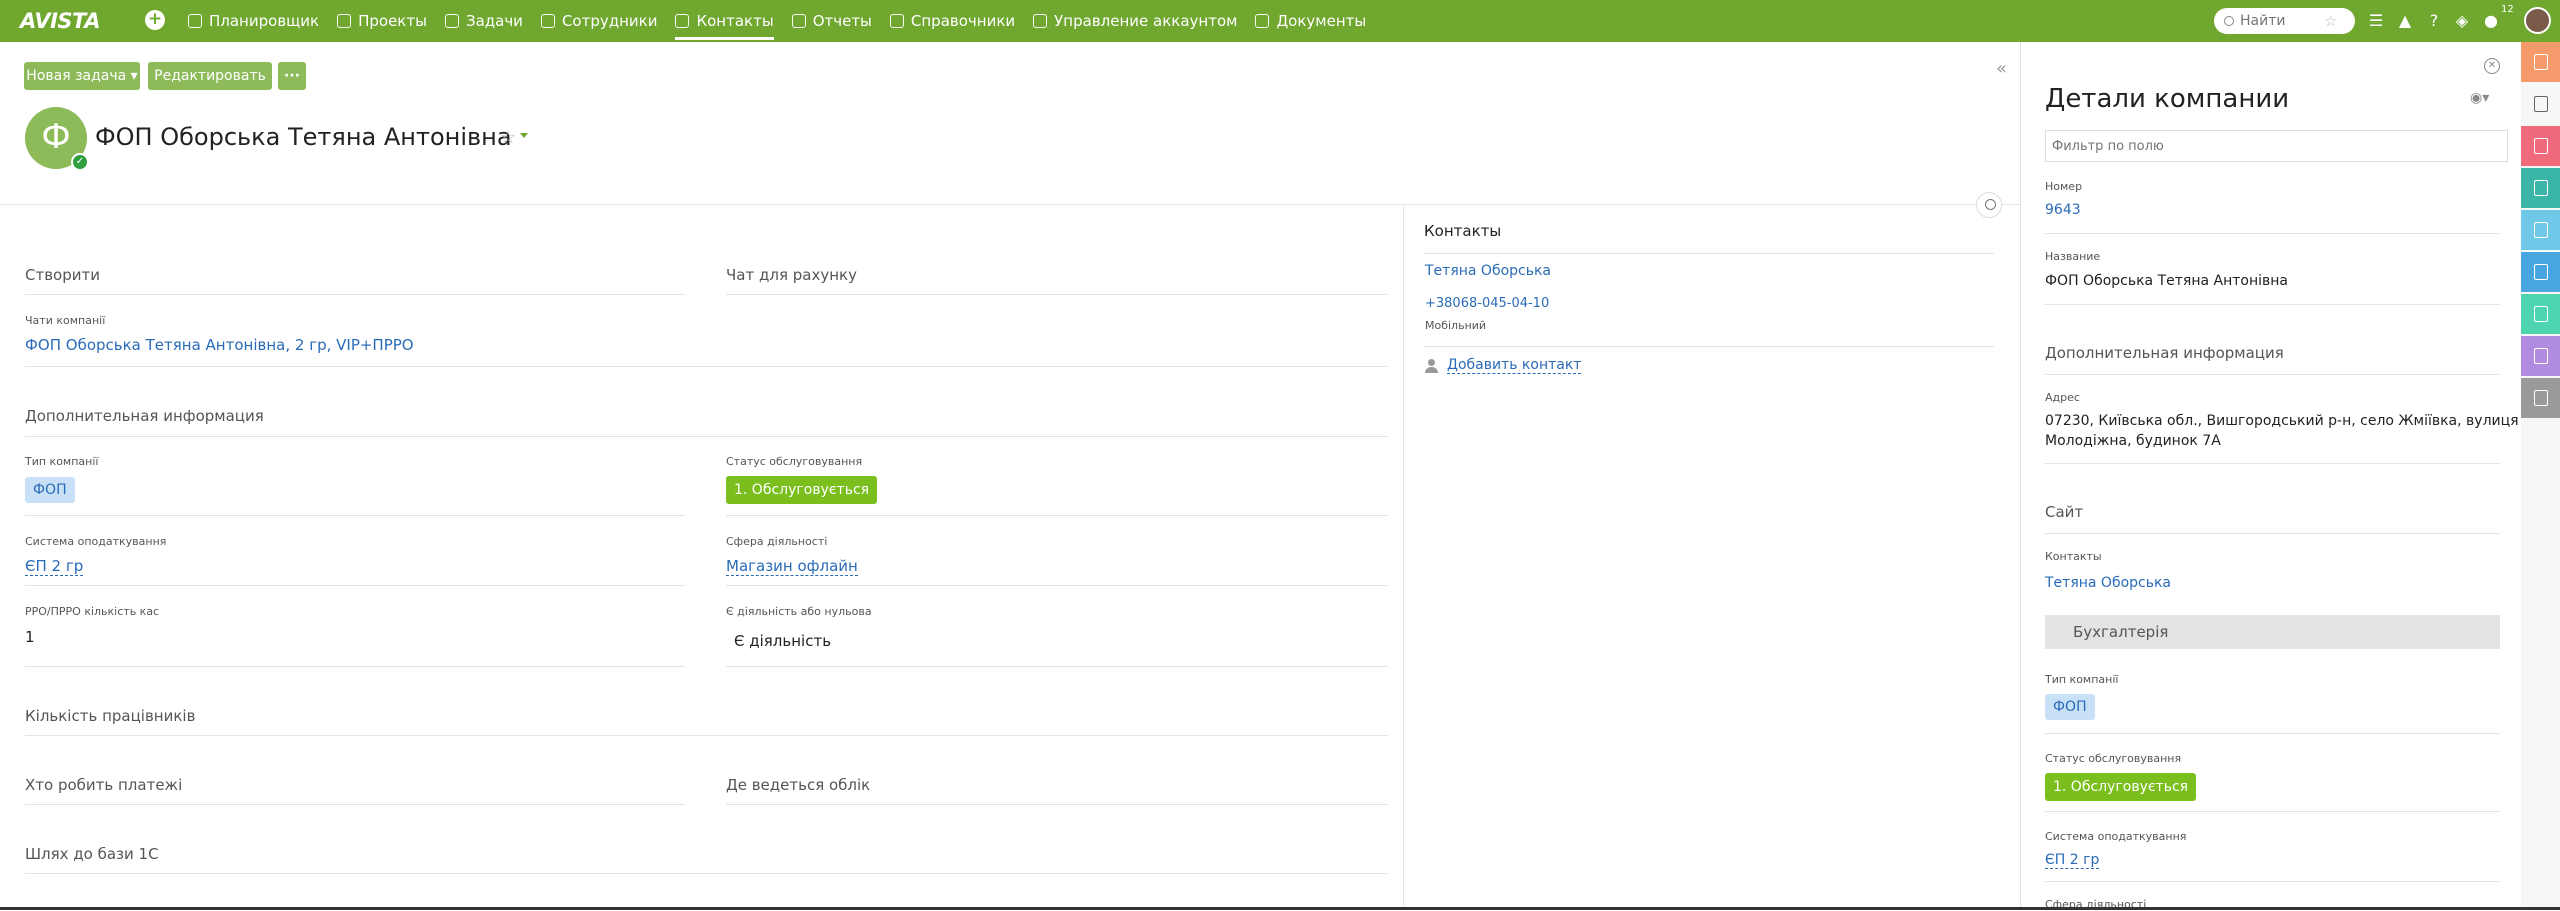  Describe the element at coordinates (2063, 210) in the screenshot. I see `number-link: 9643` at that location.